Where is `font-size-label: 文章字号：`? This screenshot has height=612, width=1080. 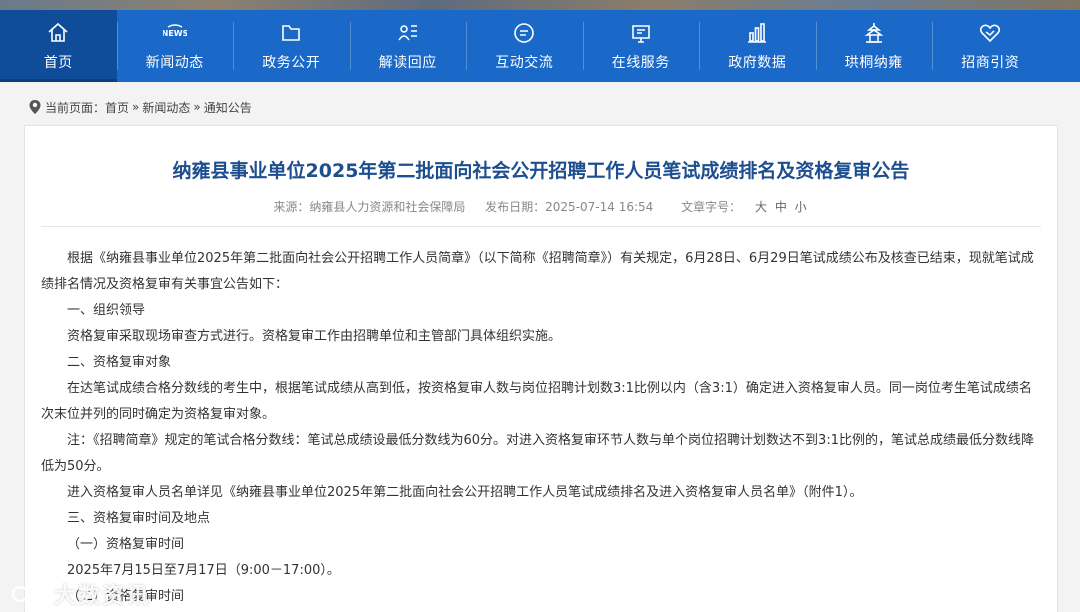 font-size-label: 文章字号： is located at coordinates (711, 207).